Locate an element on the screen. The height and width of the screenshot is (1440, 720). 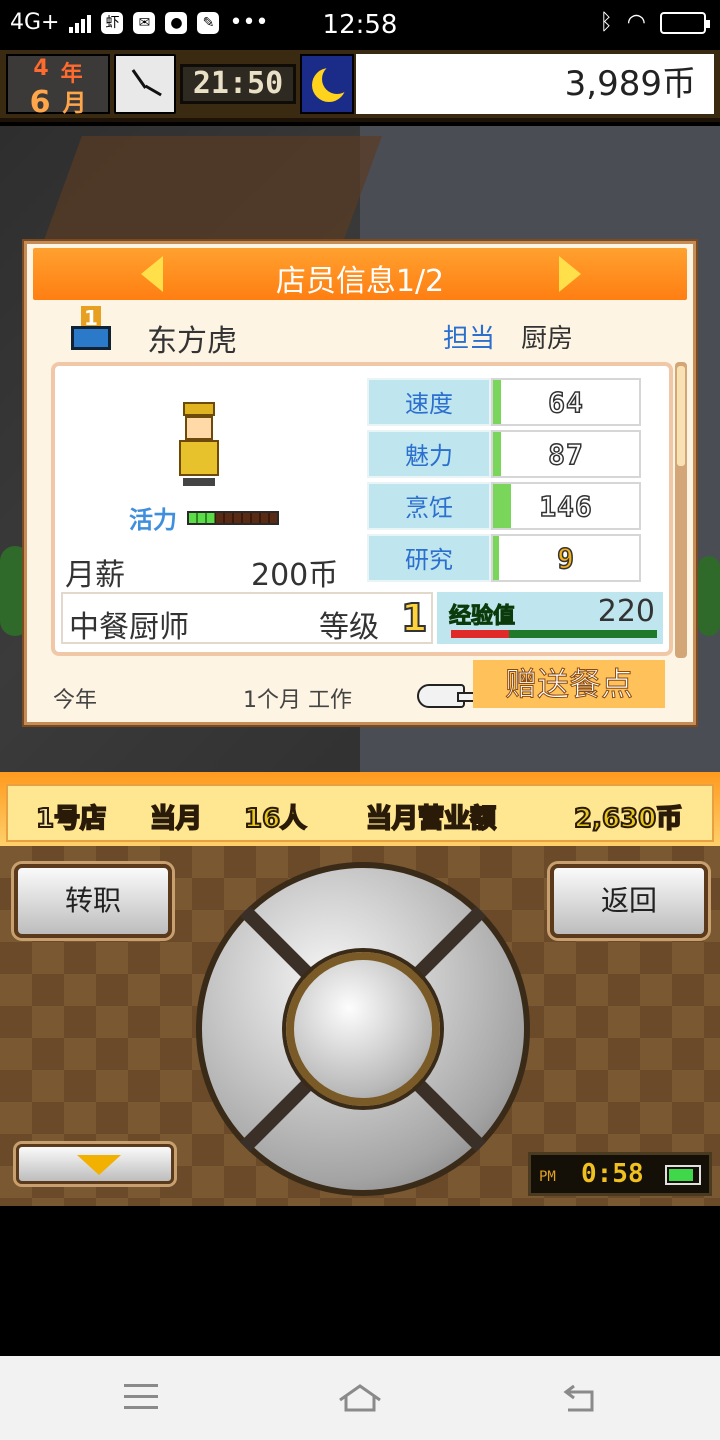
rank-icon: 1 is located at coordinates (91, 330).